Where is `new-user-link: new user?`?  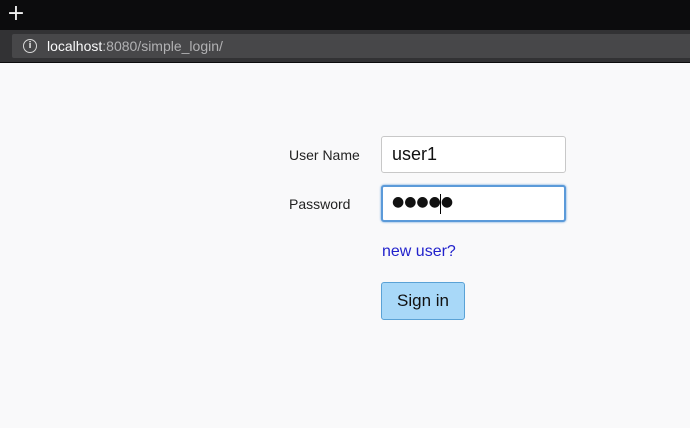
new-user-link: new user? is located at coordinates (419, 252).